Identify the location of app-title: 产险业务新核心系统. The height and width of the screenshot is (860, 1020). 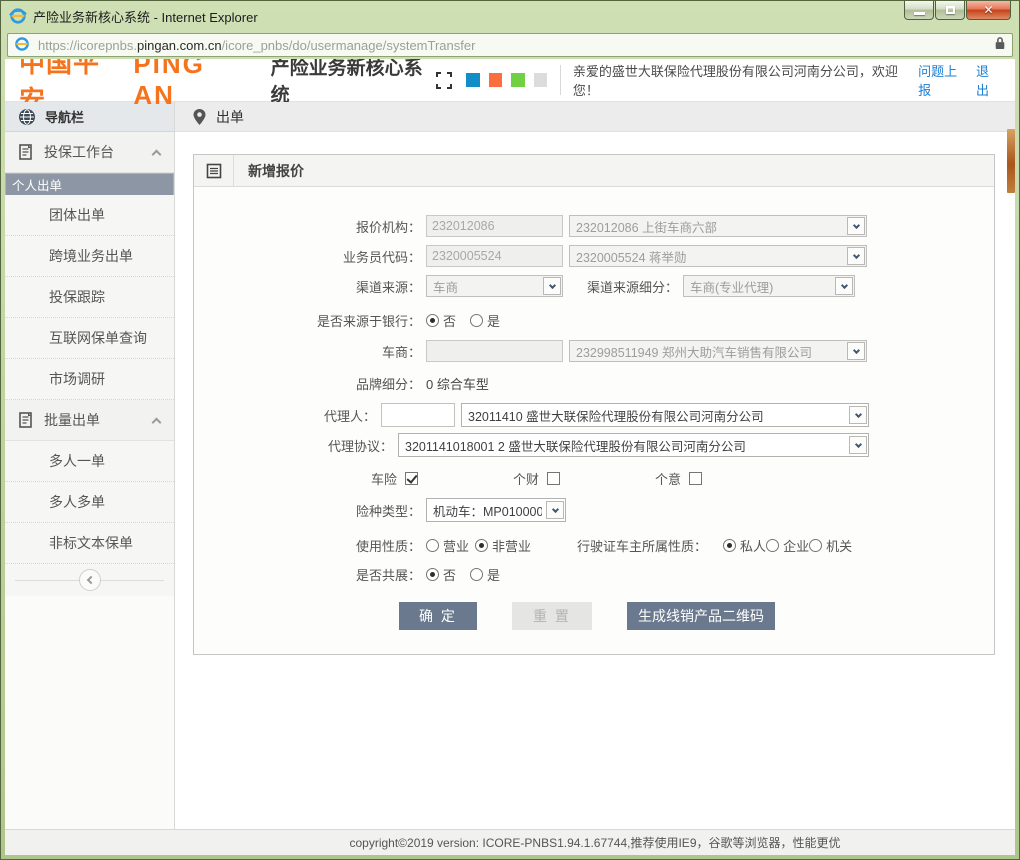
(346, 82).